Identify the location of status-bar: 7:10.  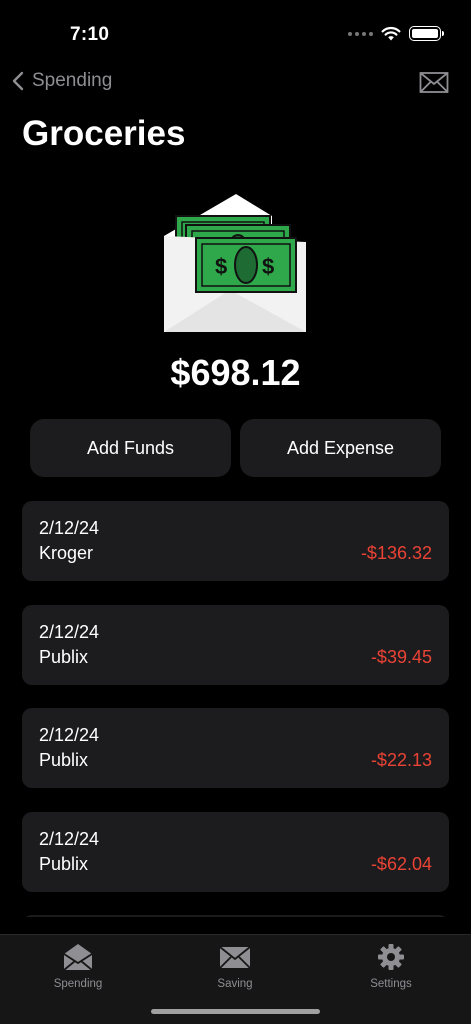
(235, 30).